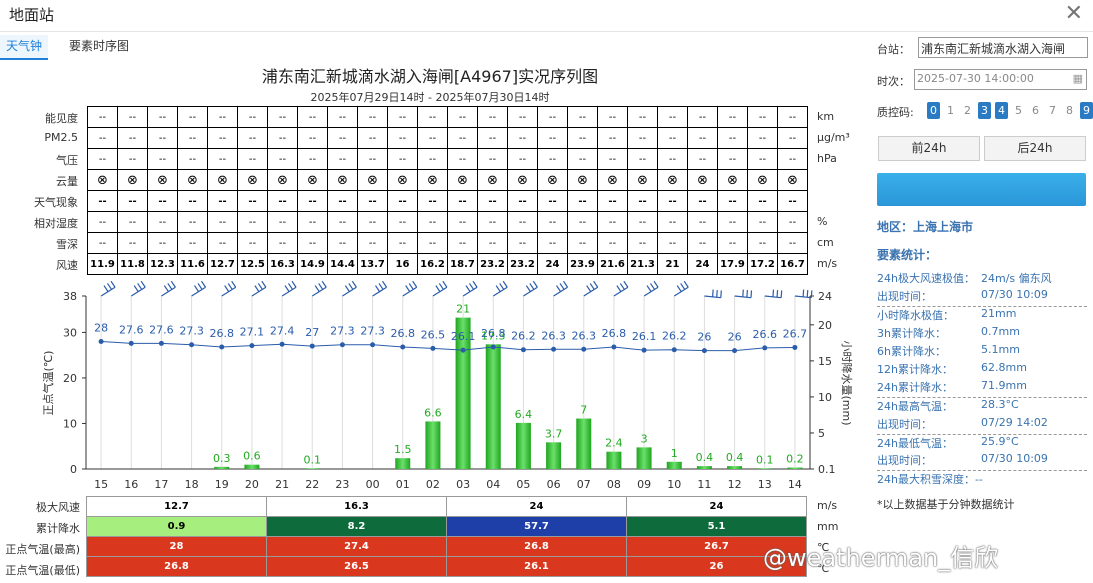 This screenshot has width=1093, height=583. I want to click on summary-row: 28 27.4 26.8 26.7, so click(446, 546).